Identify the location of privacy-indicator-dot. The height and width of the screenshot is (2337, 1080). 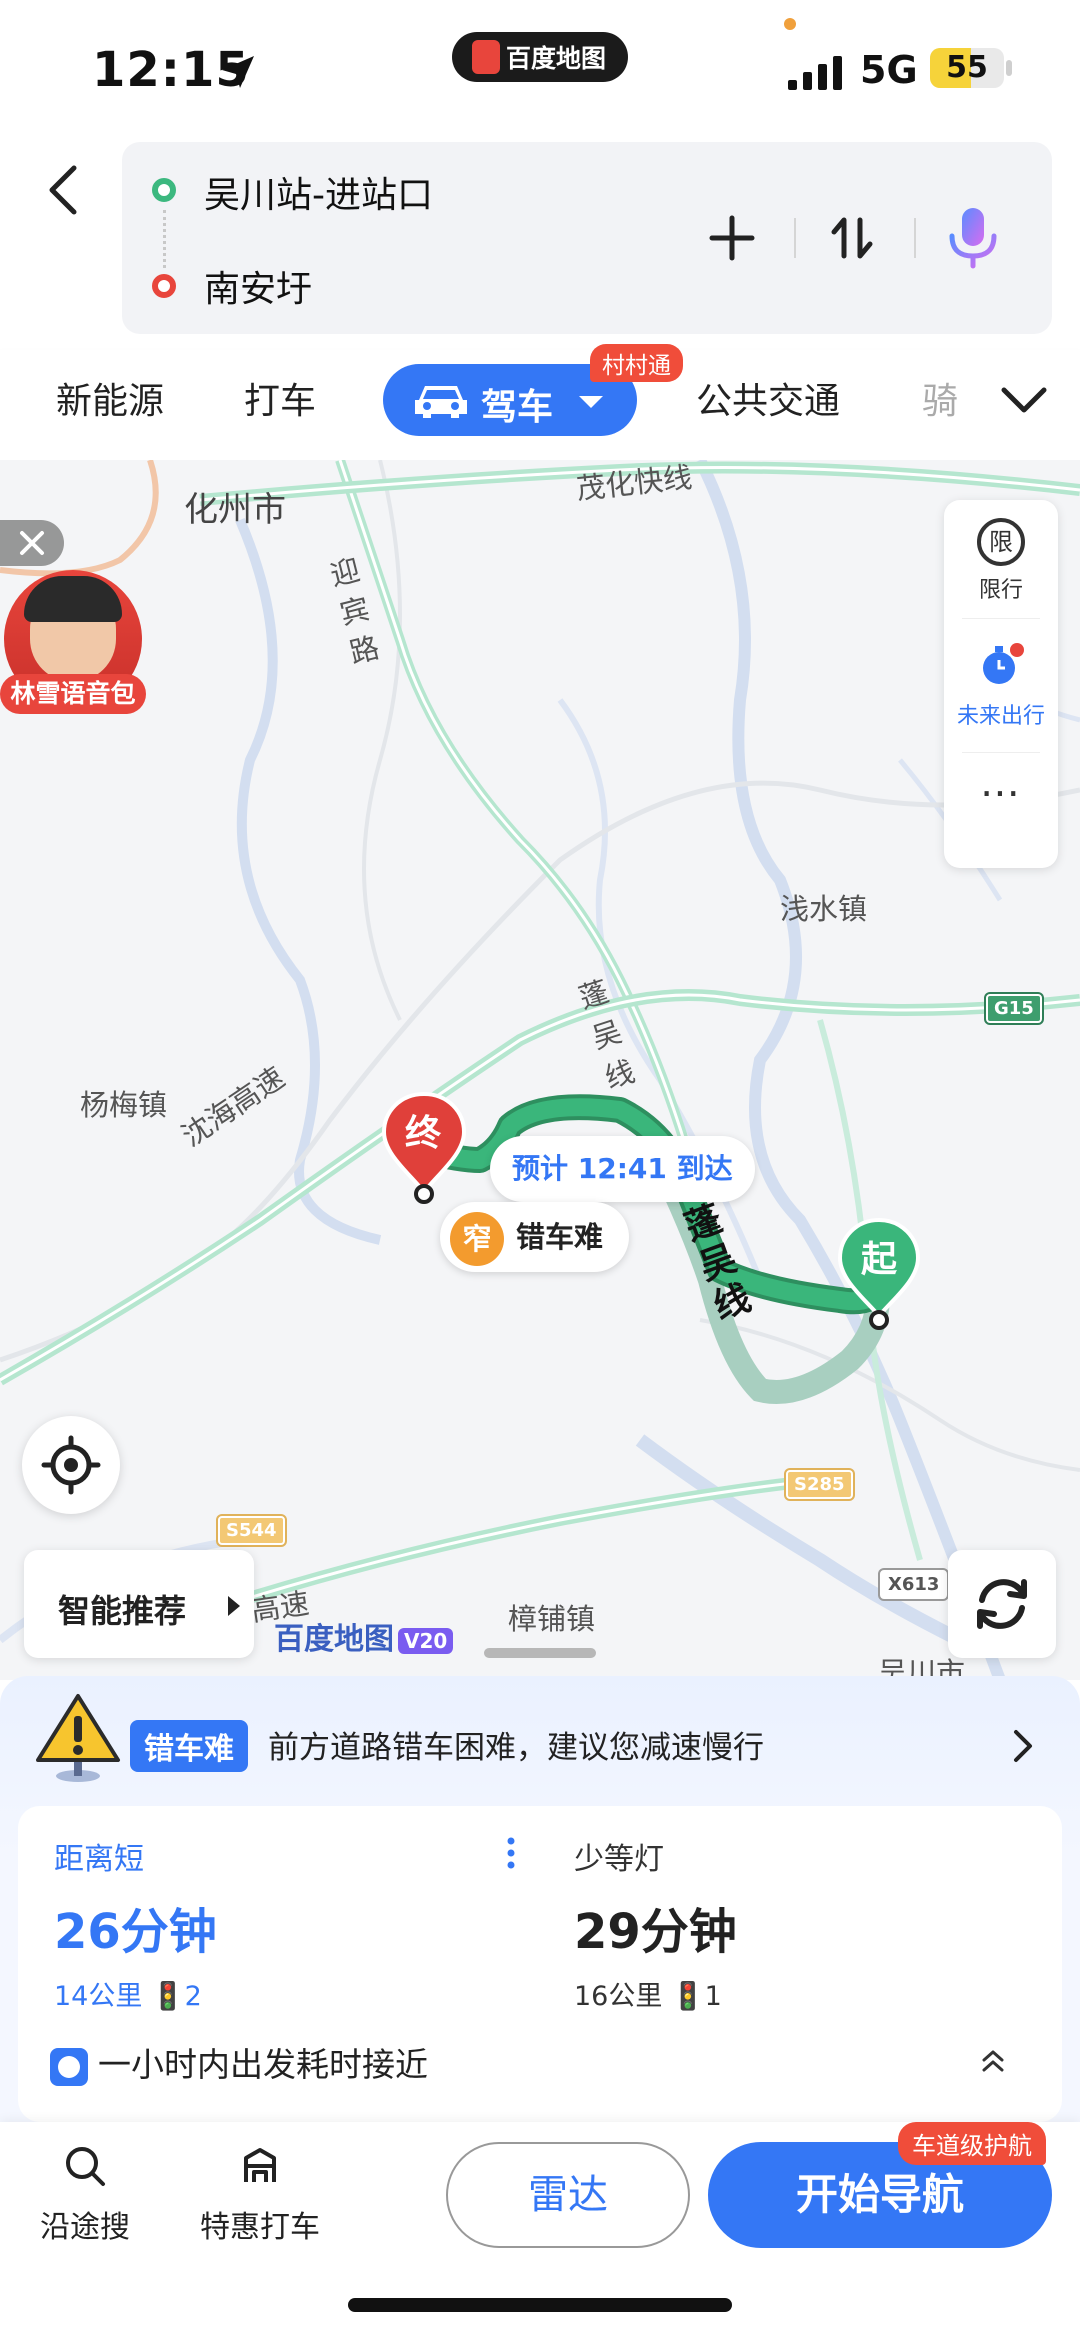
(790, 24).